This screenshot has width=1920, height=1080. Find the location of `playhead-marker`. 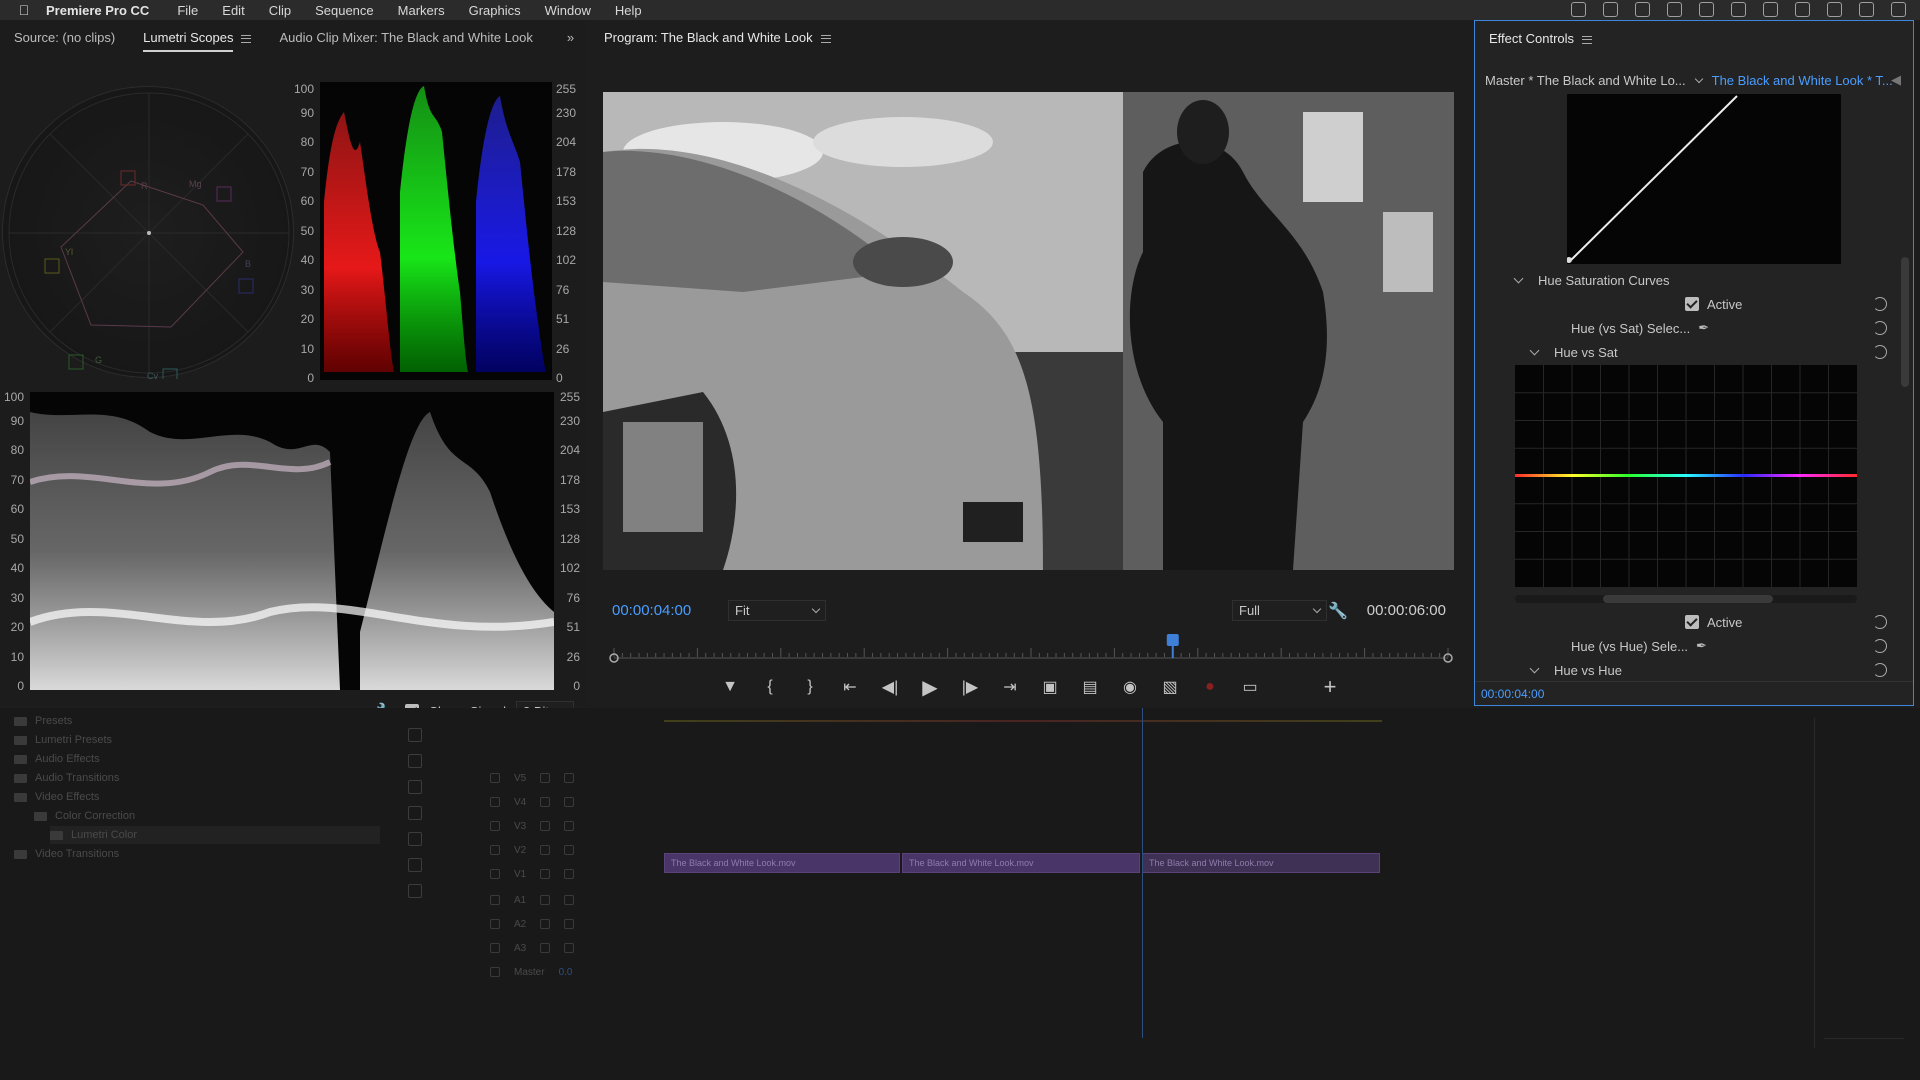

playhead-marker is located at coordinates (1172, 646).